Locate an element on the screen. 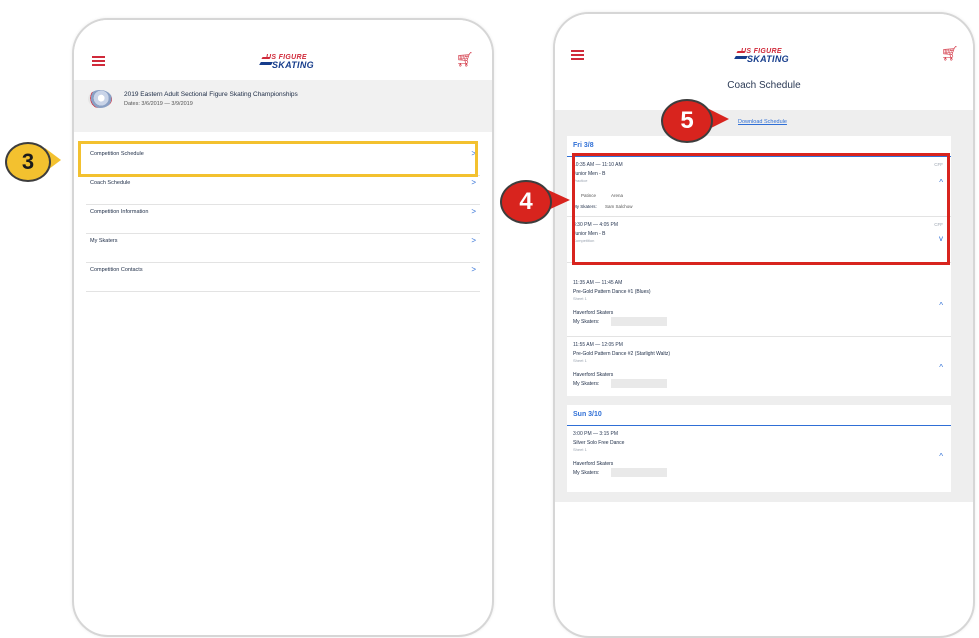  event-time: 11:35 AM — 11:45 AM is located at coordinates (598, 283).